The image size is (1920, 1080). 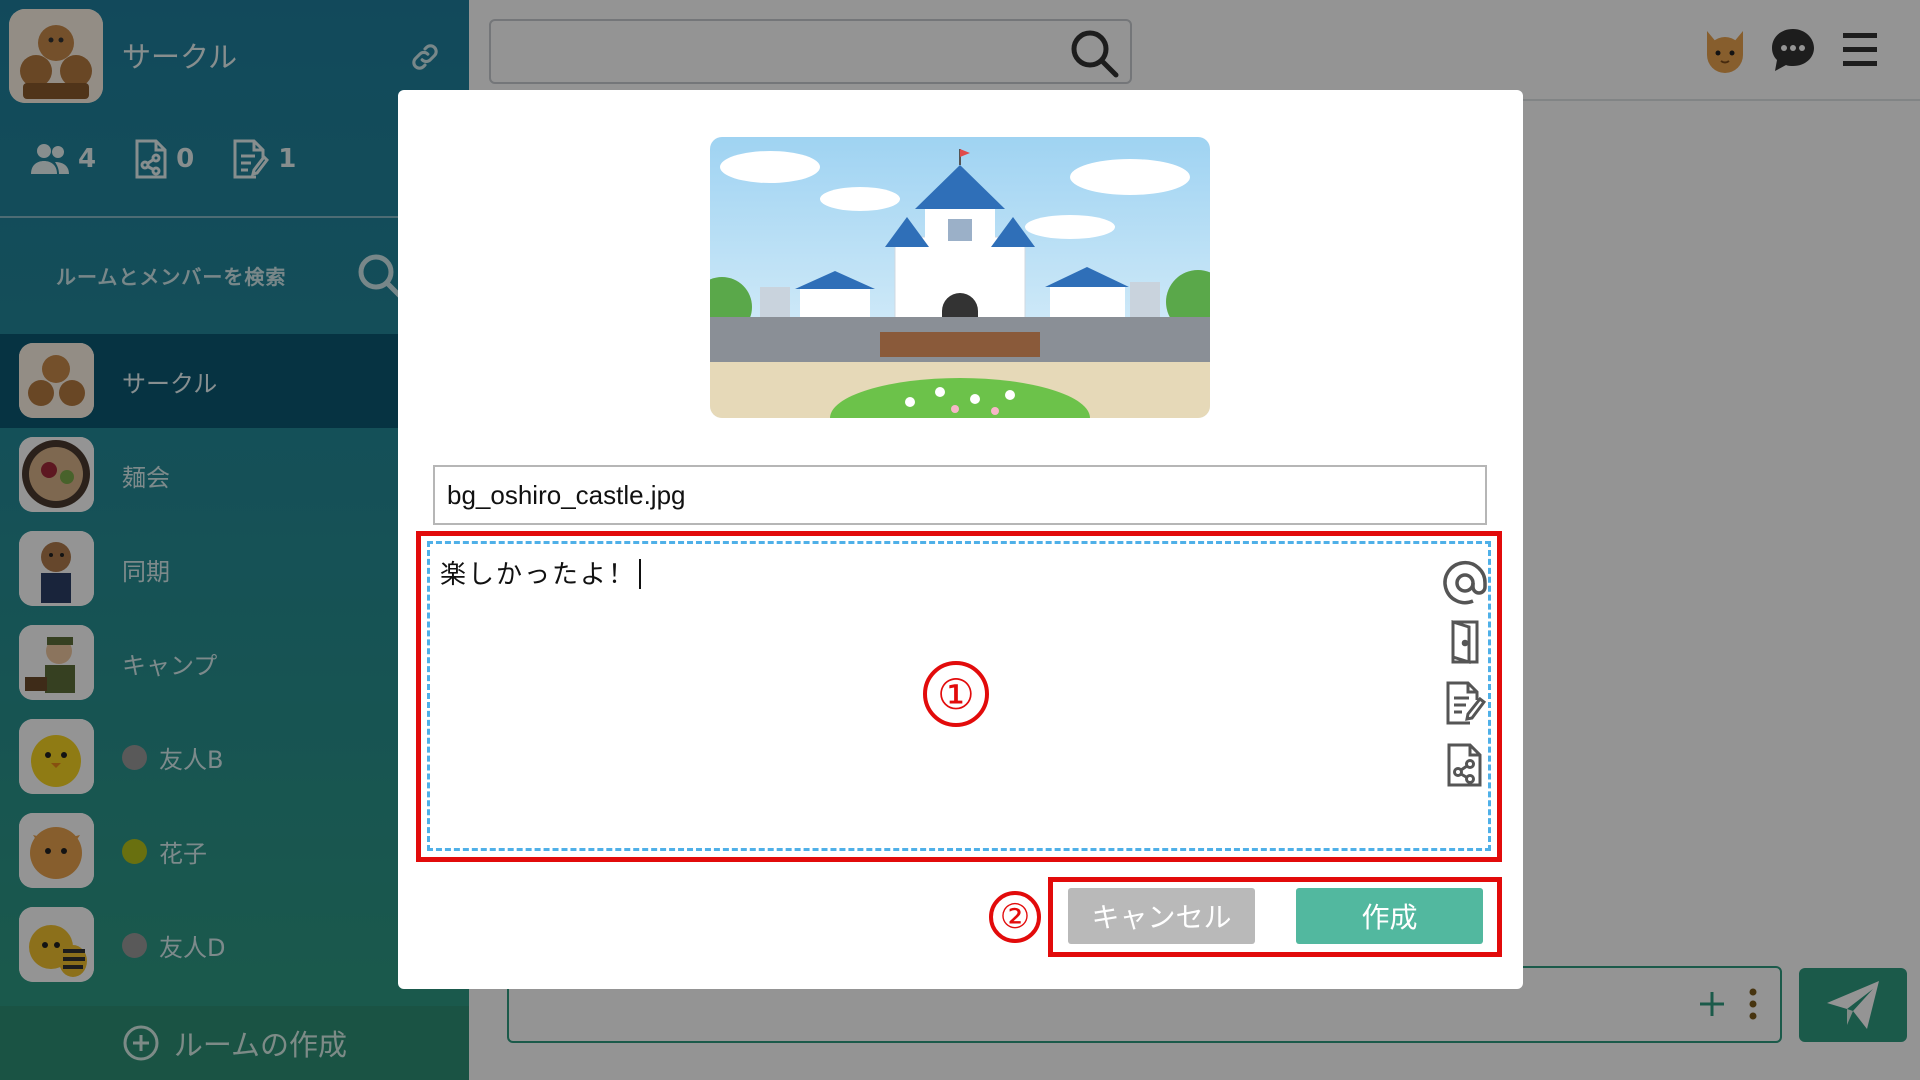 What do you see at coordinates (1465, 765) in the screenshot?
I see `shared-document-icon` at bounding box center [1465, 765].